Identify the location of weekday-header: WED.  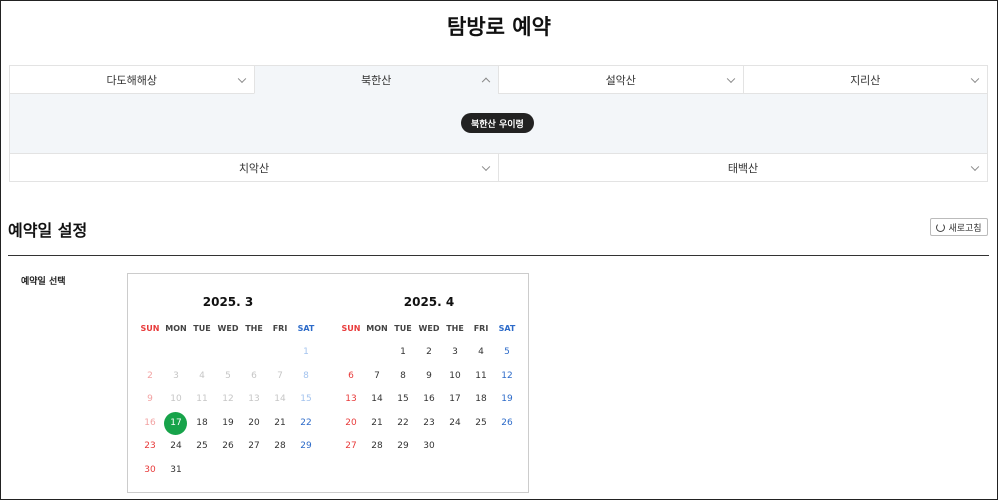
(429, 328).